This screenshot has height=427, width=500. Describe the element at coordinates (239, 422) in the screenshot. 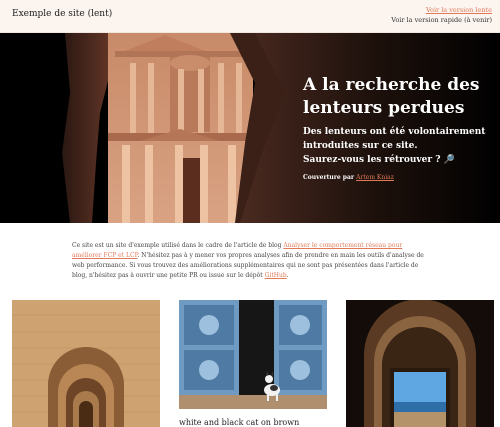

I see `card-caption: white and black cat on brown wooden` at that location.